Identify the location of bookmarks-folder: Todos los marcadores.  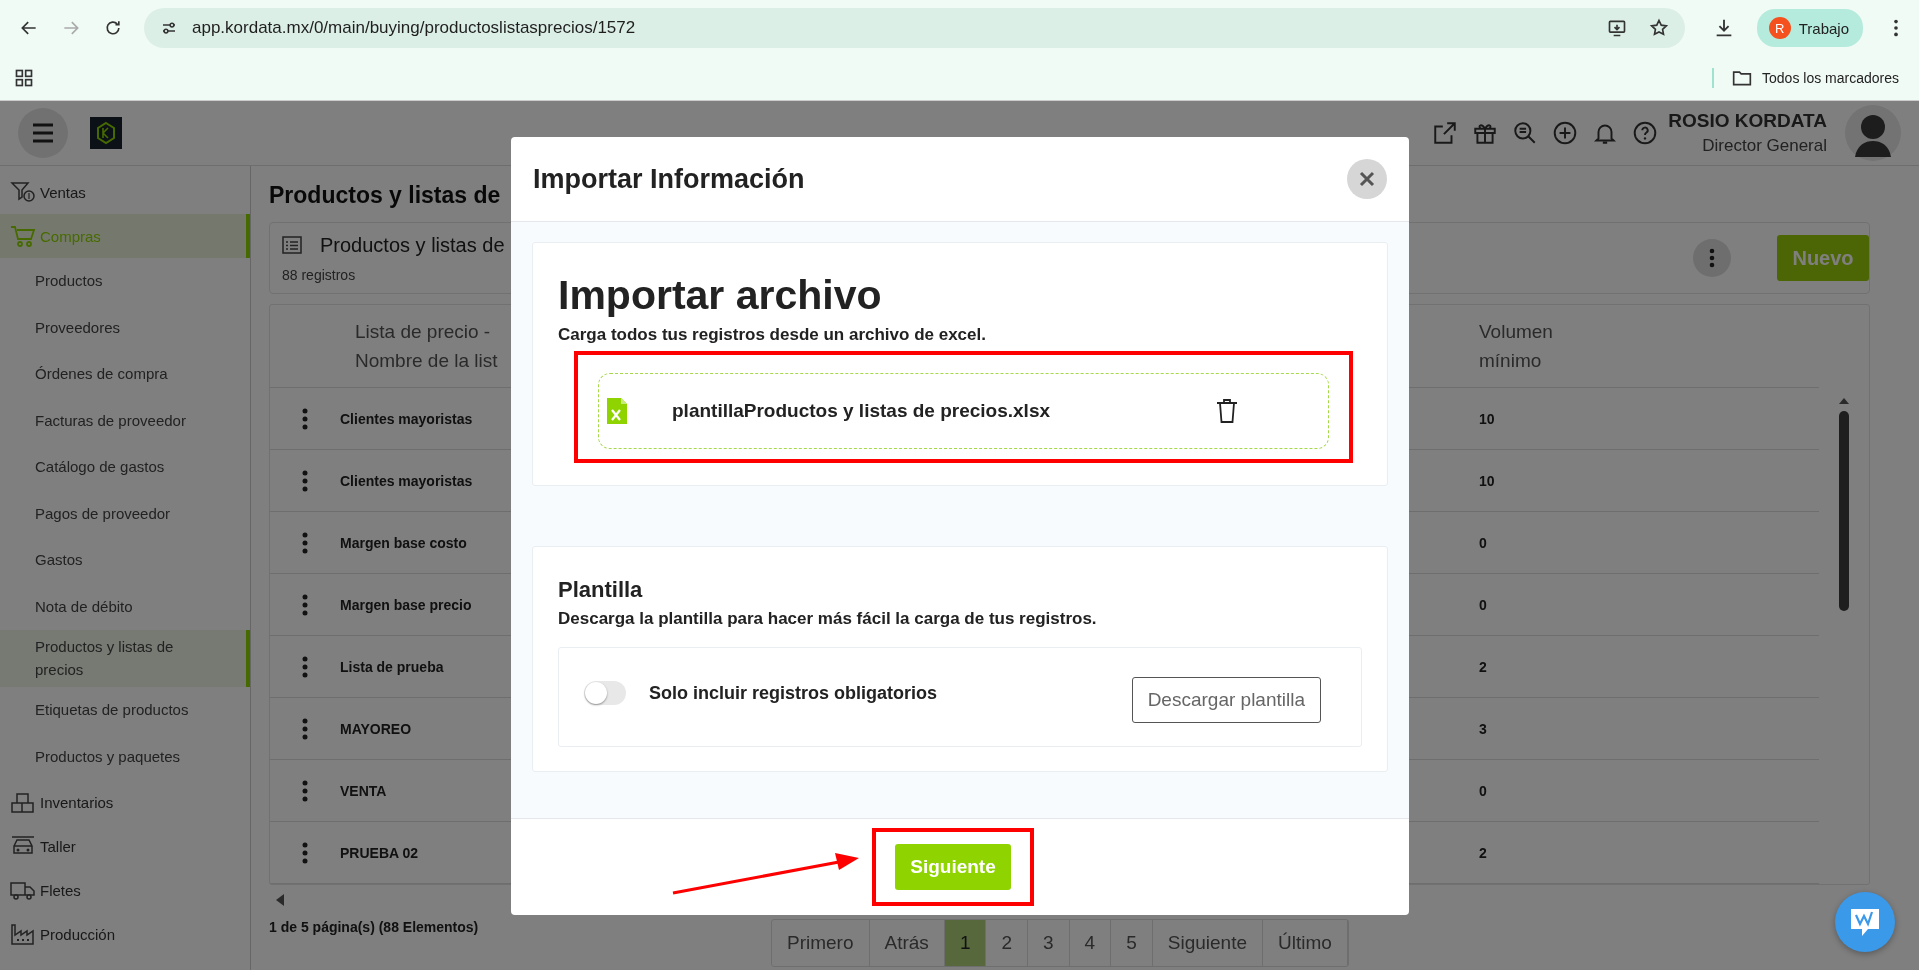
(1815, 78).